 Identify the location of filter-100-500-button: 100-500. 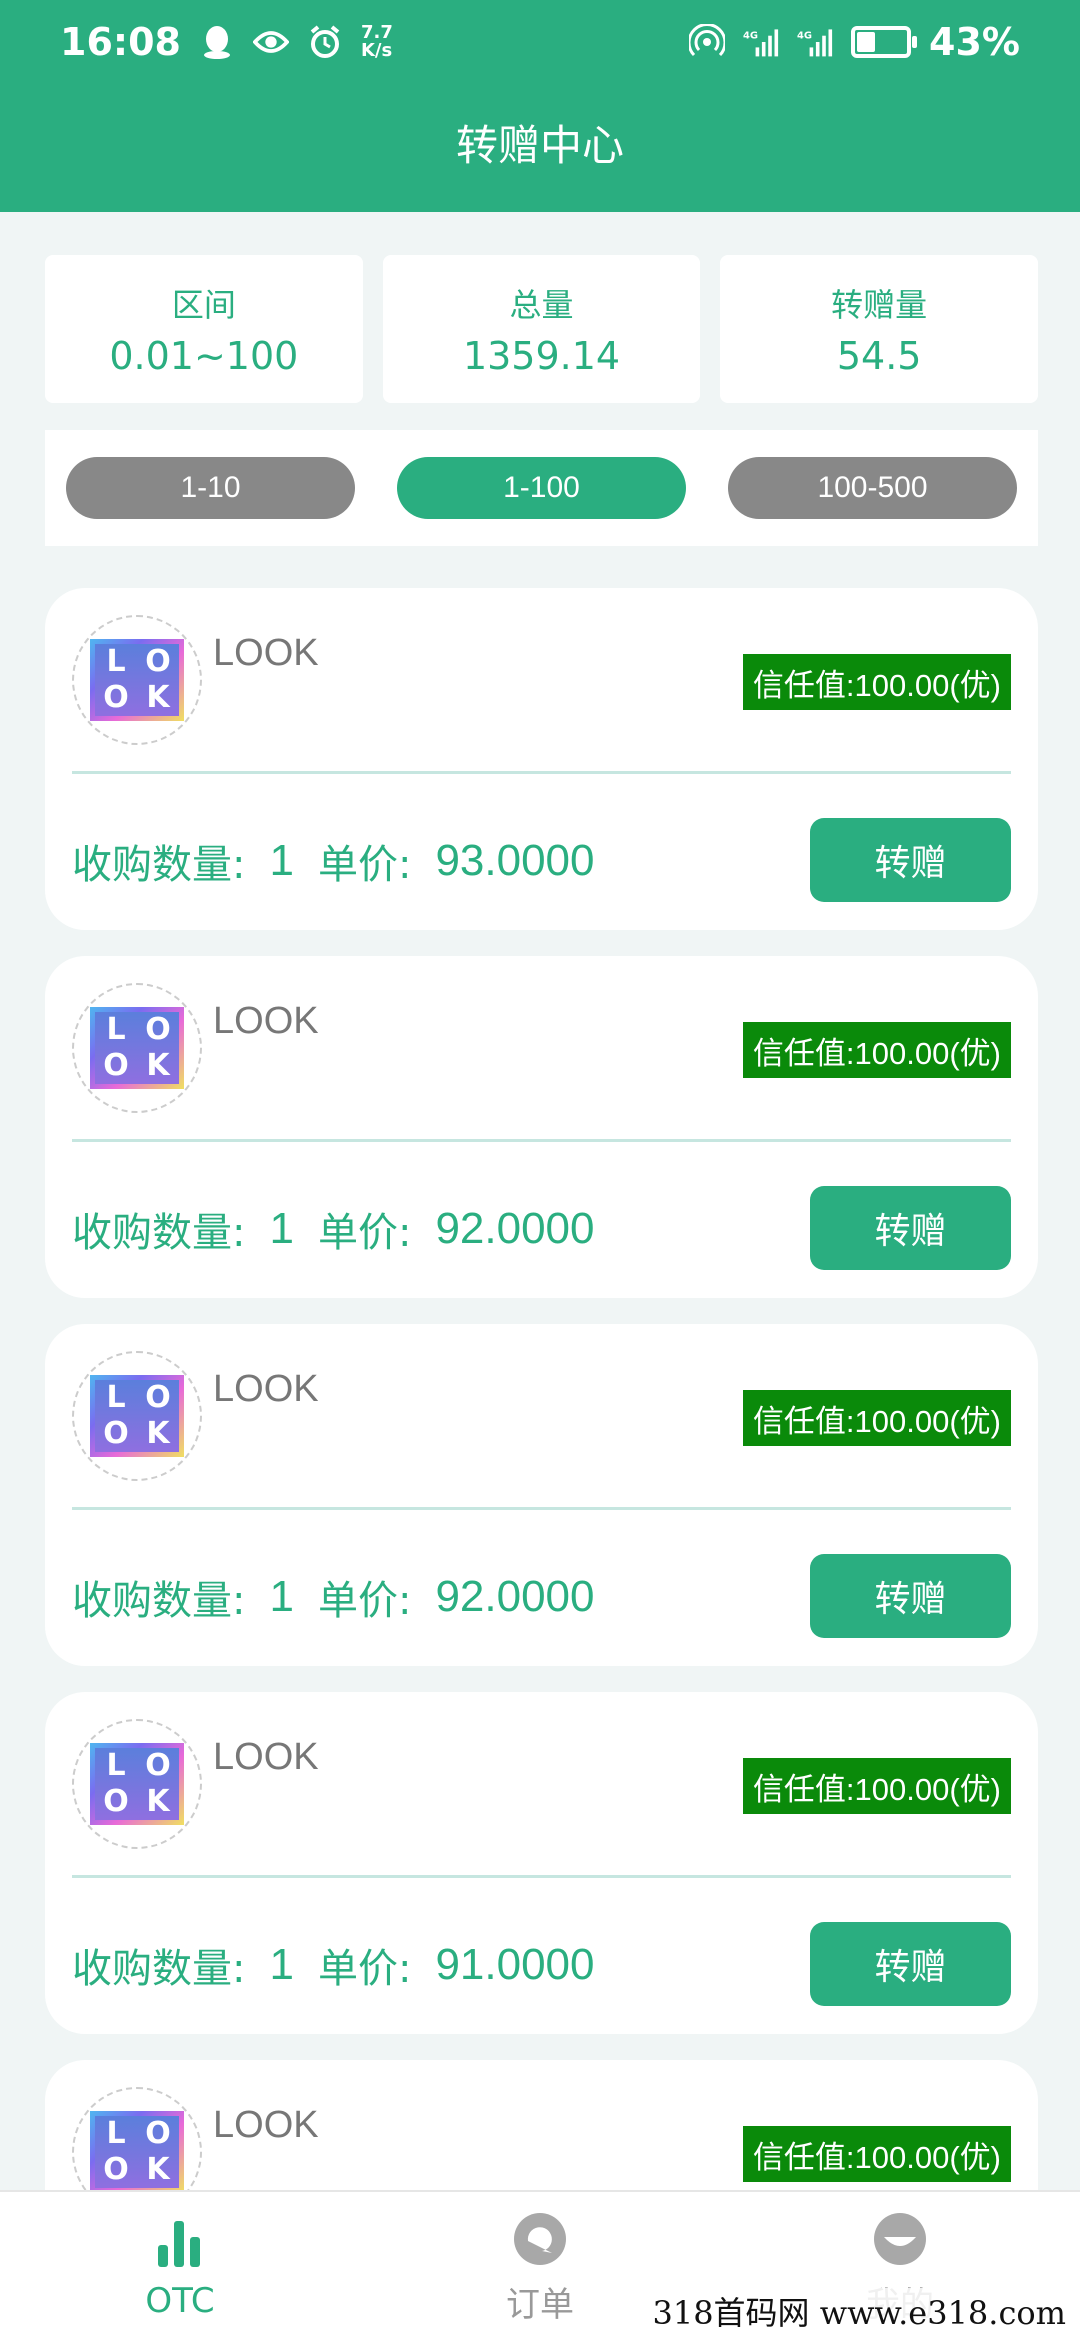
(872, 488).